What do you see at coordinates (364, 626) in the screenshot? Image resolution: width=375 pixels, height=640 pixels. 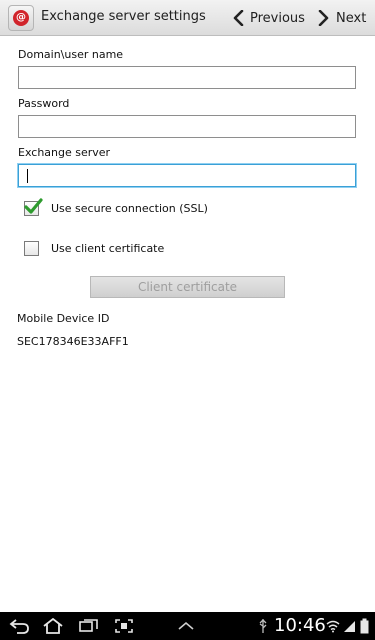 I see `battery-icon` at bounding box center [364, 626].